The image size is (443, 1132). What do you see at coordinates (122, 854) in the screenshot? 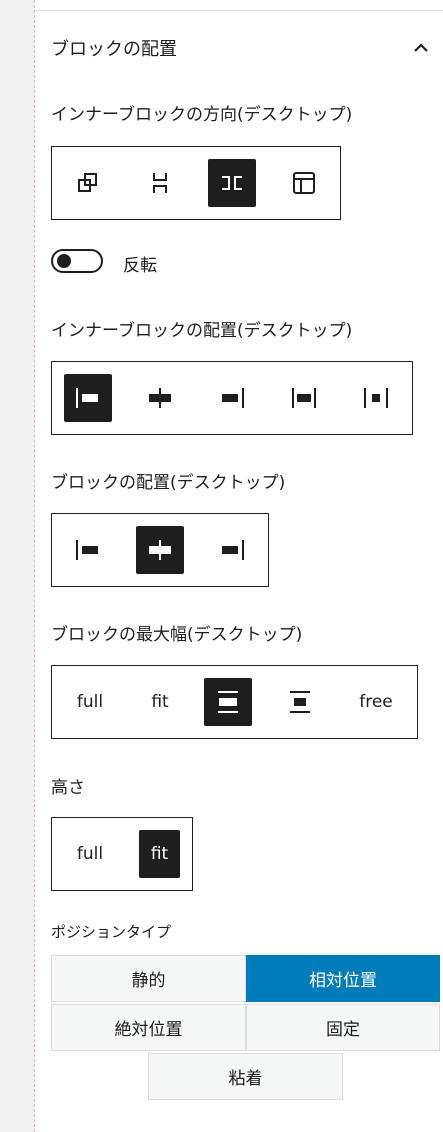
I see `height-group: full fit` at bounding box center [122, 854].